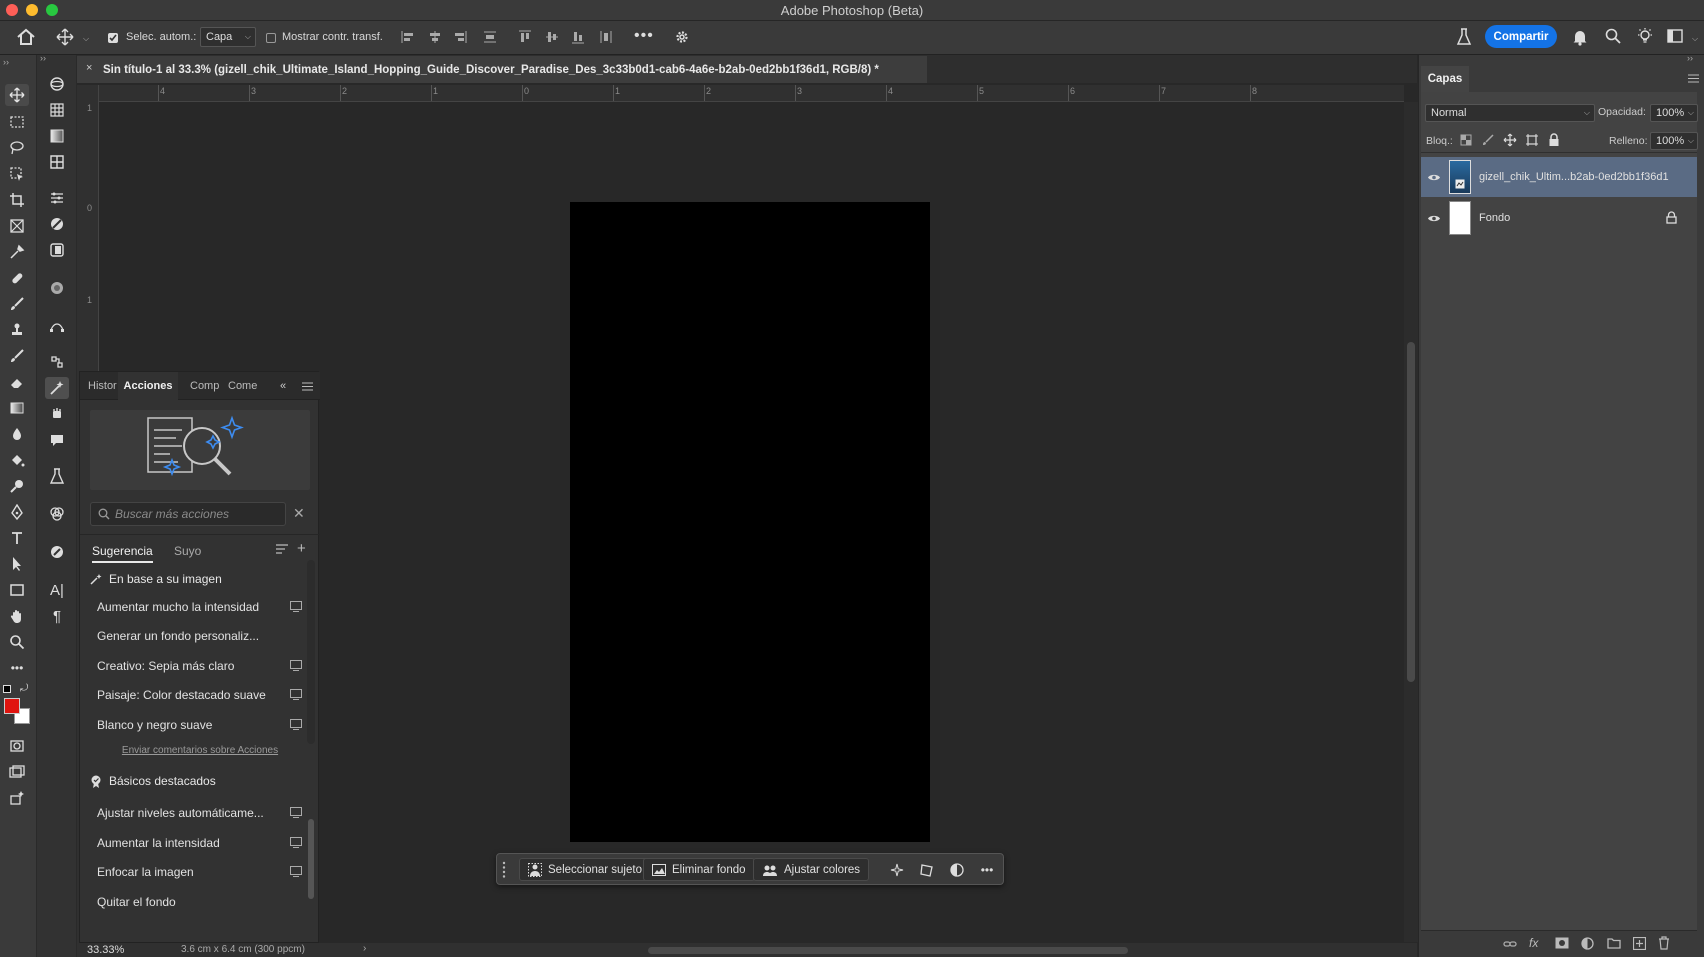  What do you see at coordinates (57, 288) in the screenshot?
I see `color-panel-icon` at bounding box center [57, 288].